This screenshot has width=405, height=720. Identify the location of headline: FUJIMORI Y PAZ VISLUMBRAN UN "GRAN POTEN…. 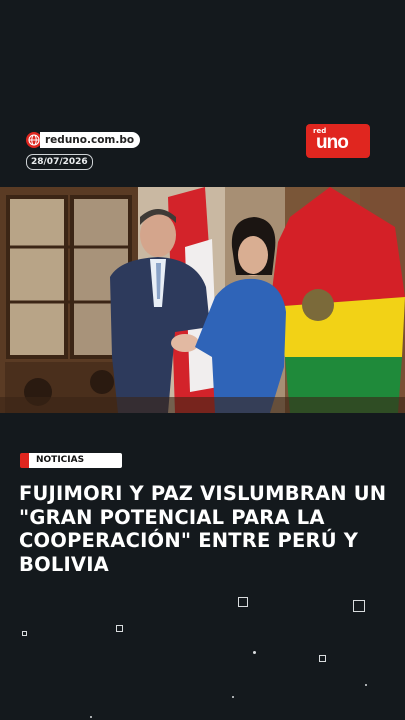
(203, 529).